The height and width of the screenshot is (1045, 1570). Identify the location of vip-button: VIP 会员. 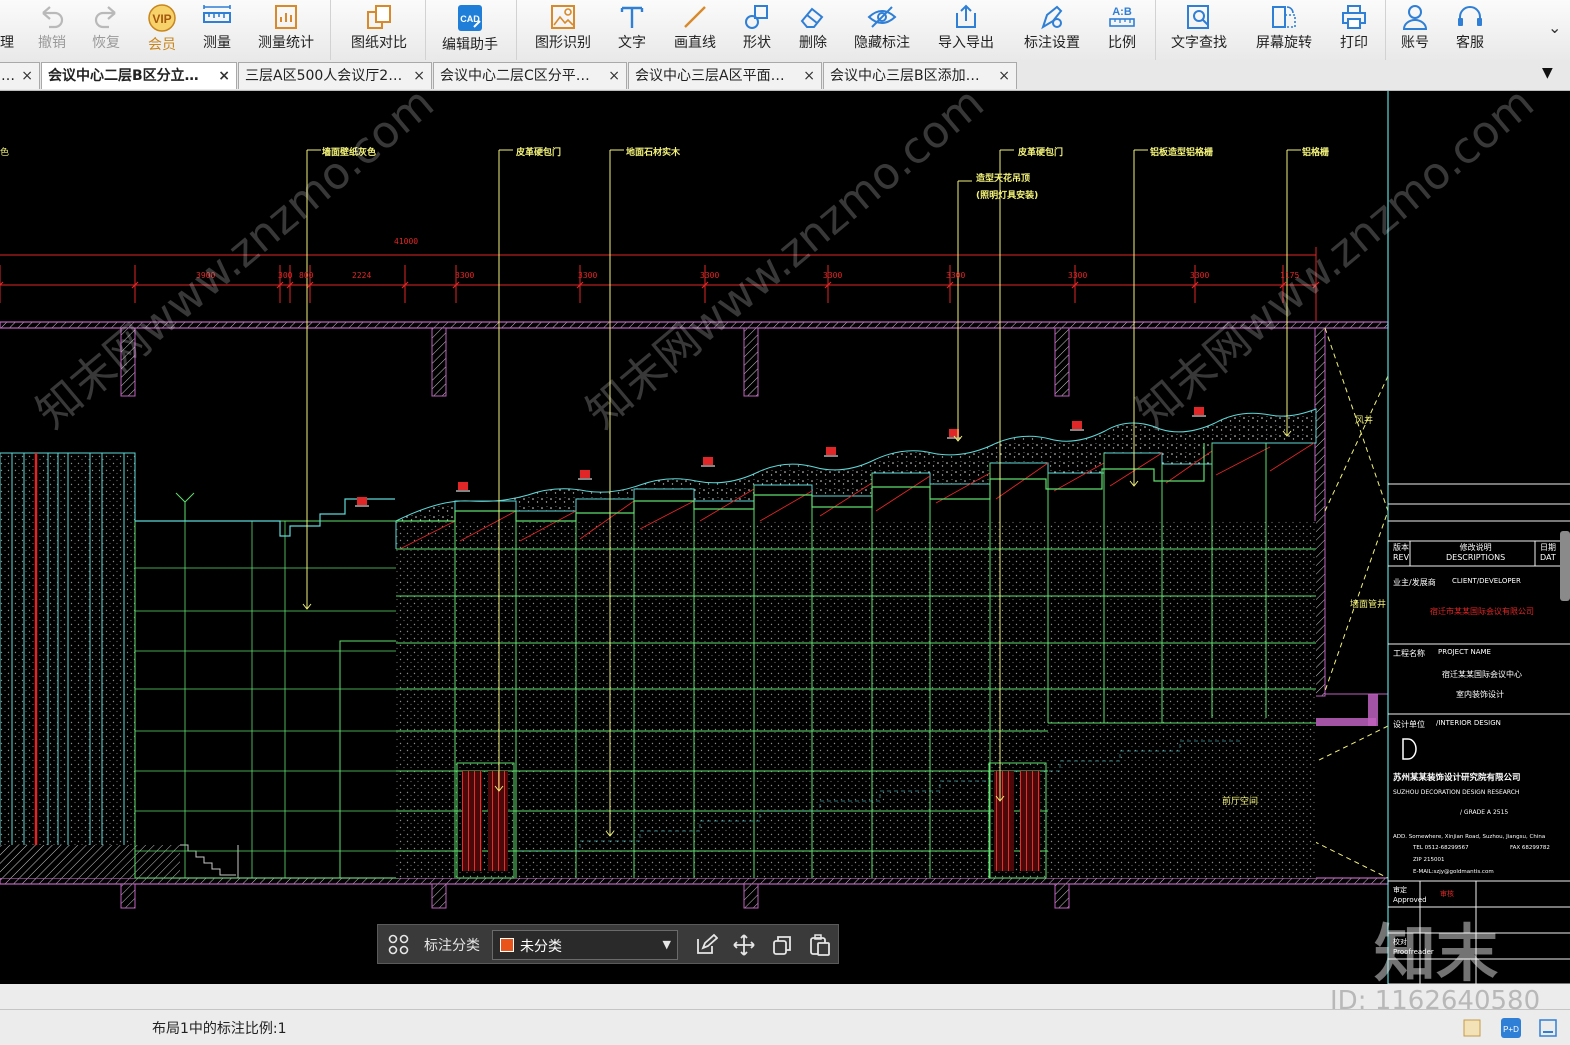
(162, 30).